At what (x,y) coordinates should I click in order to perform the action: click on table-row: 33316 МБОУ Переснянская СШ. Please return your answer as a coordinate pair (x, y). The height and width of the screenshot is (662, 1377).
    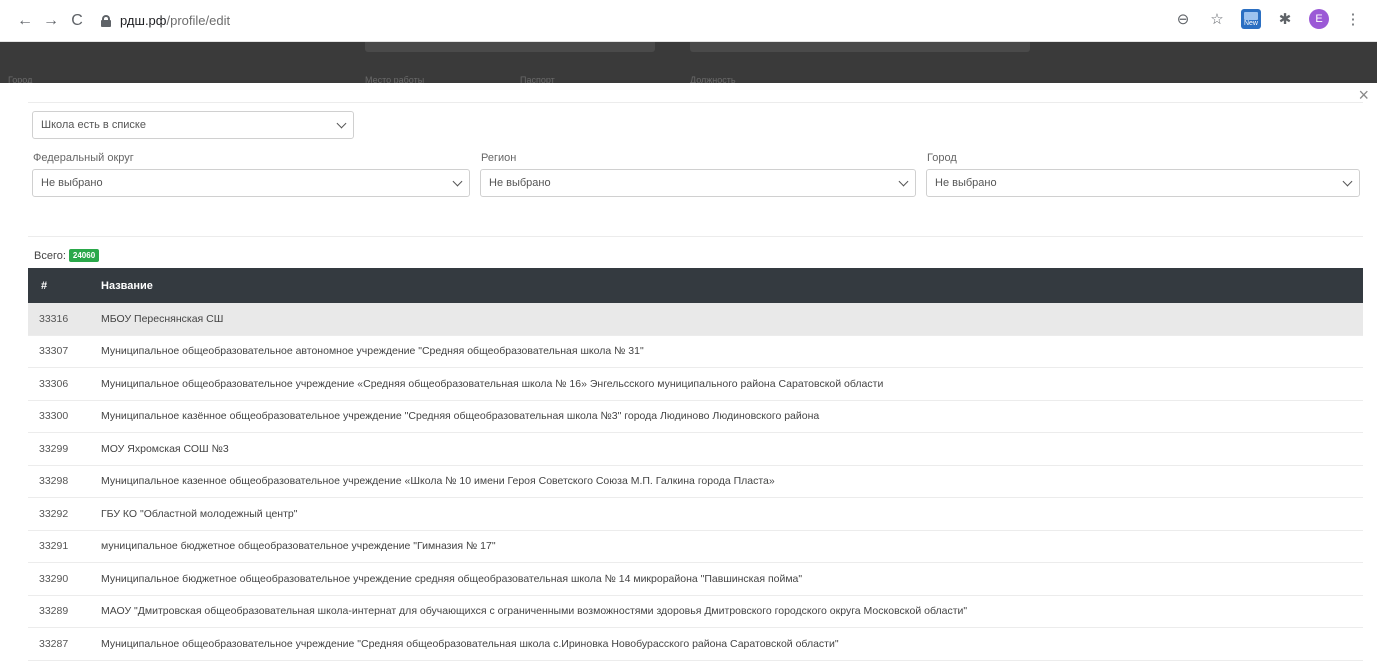
    Looking at the image, I should click on (695, 319).